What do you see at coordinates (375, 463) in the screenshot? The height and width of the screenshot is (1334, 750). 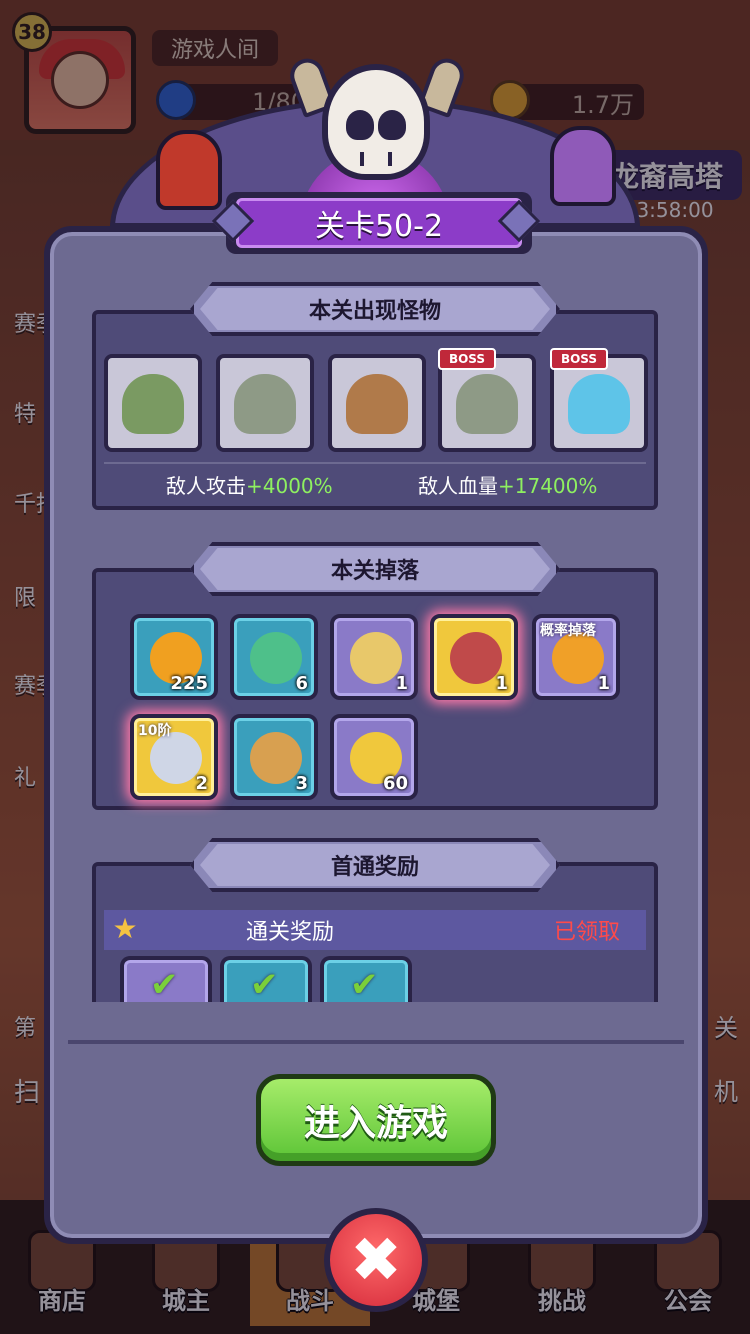 I see `section-divider` at bounding box center [375, 463].